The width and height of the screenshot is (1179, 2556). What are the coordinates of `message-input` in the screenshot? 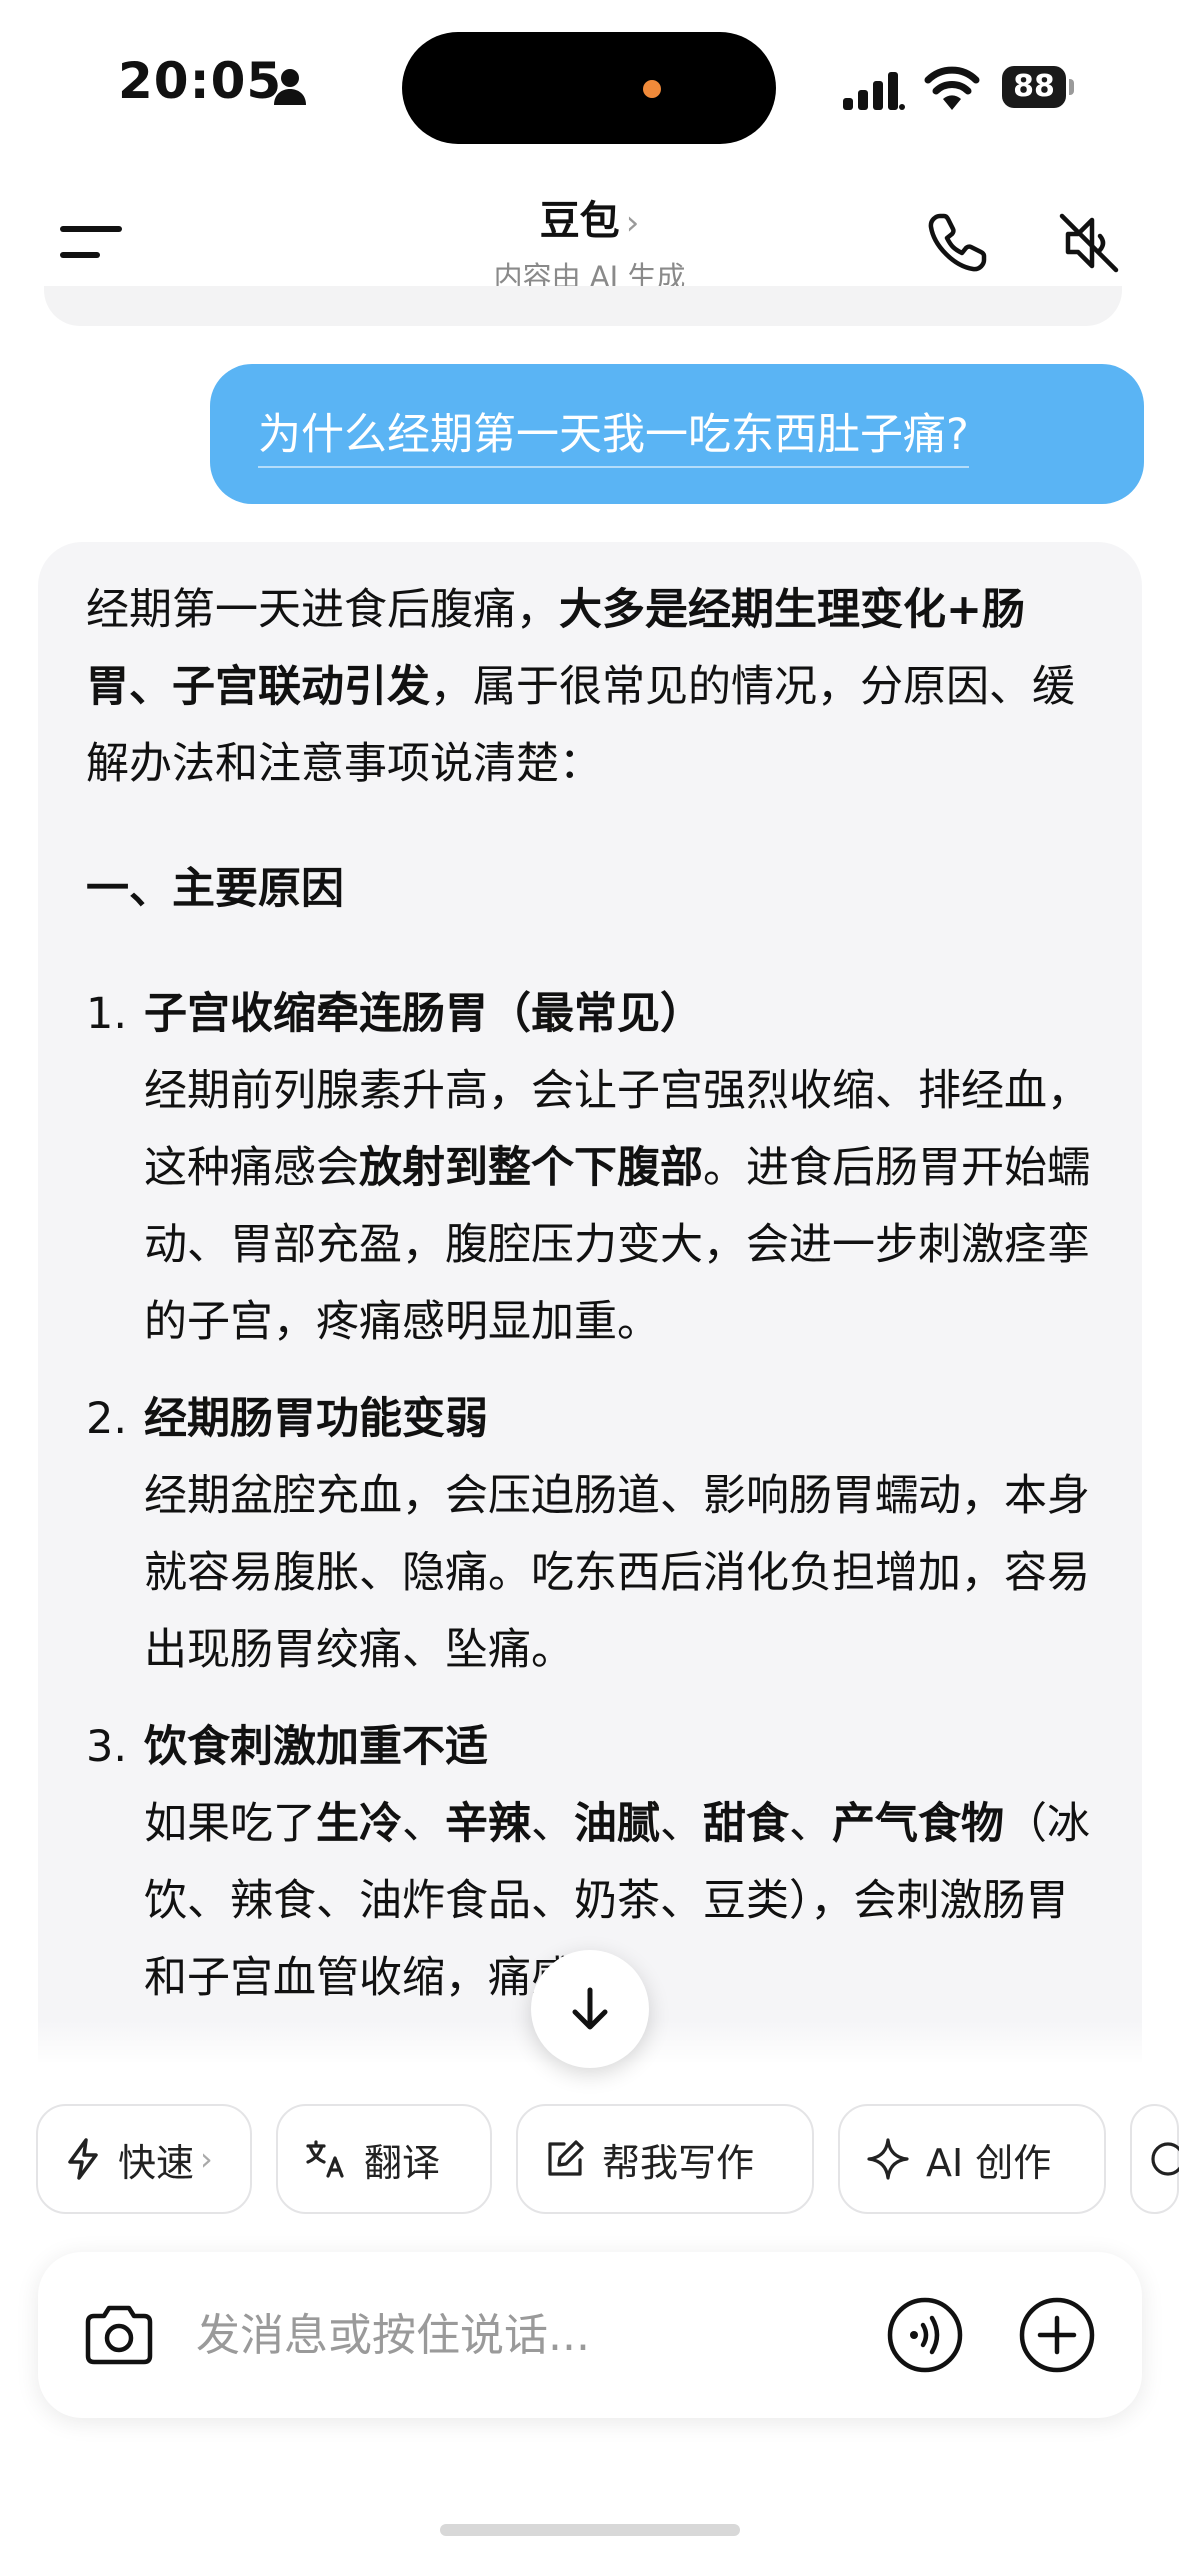 It's located at (516, 2335).